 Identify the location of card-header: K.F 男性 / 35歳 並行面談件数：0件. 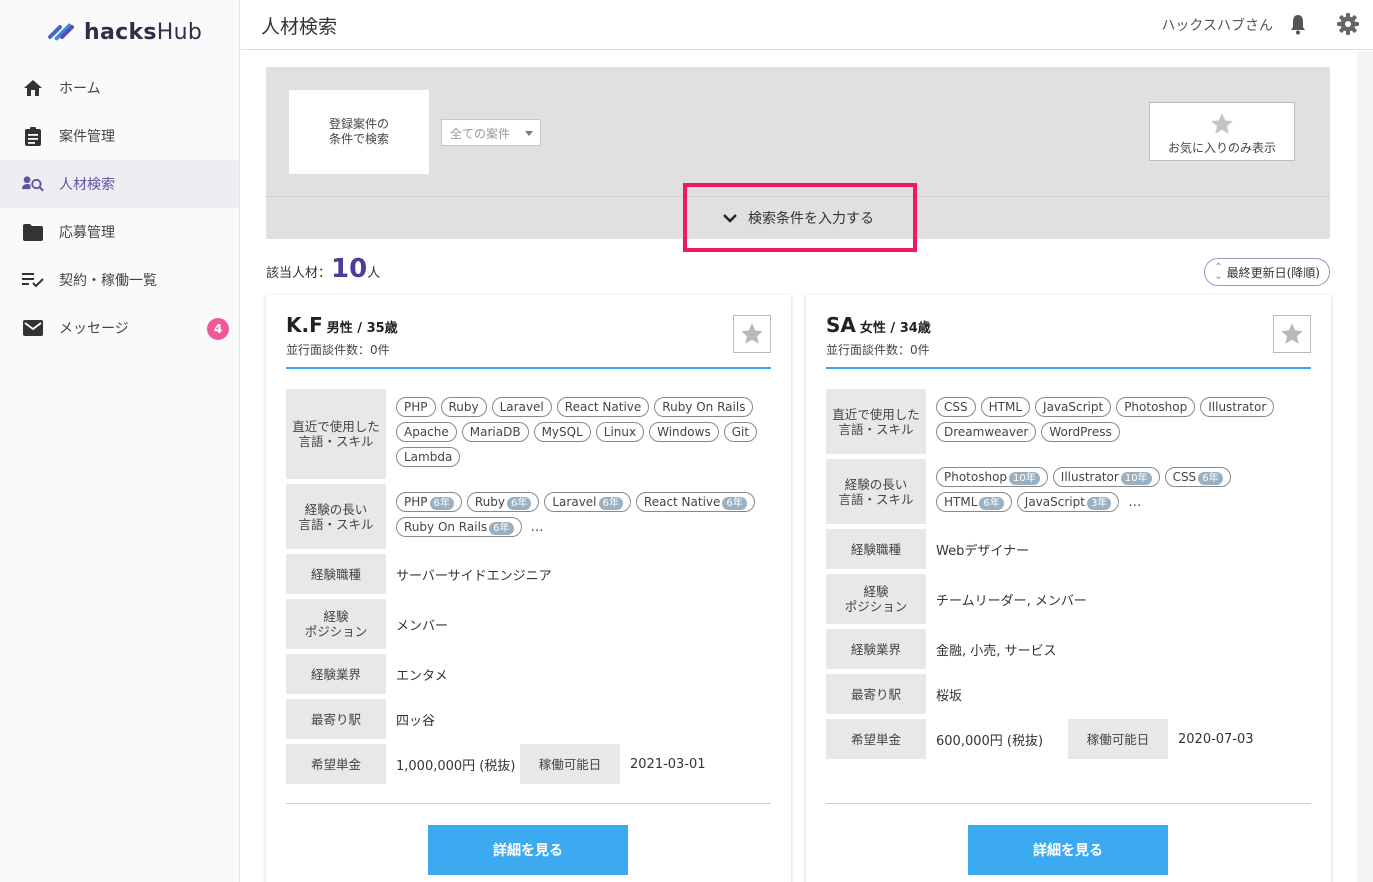
(528, 341).